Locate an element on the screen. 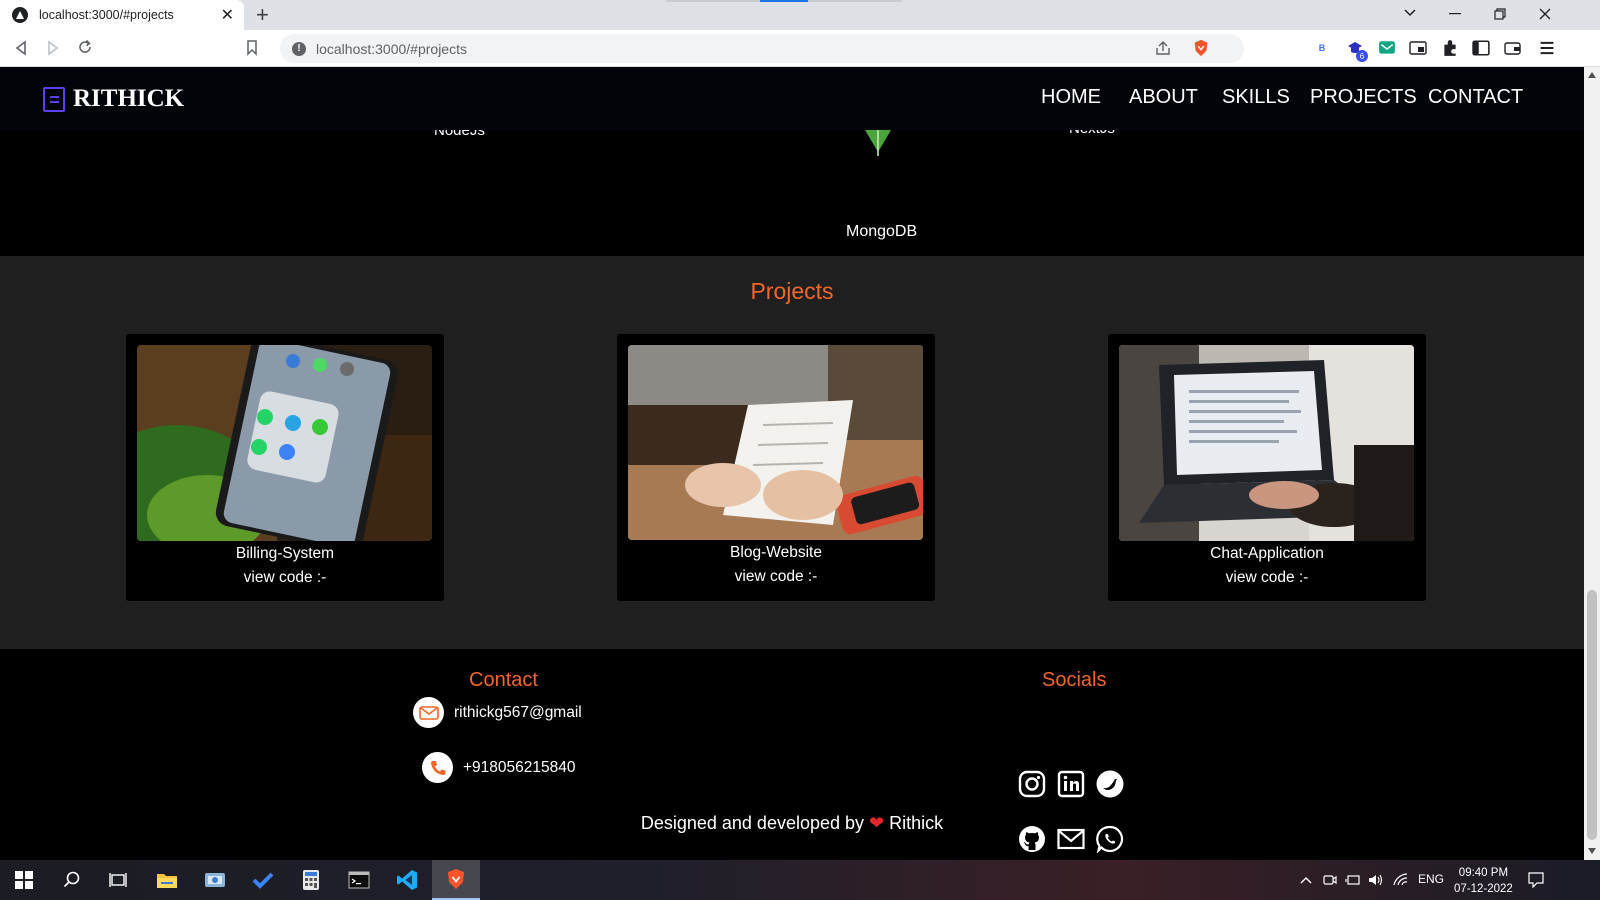 The image size is (1600, 900). footer-credit: Designed and developed by ❤ Rithick is located at coordinates (792, 823).